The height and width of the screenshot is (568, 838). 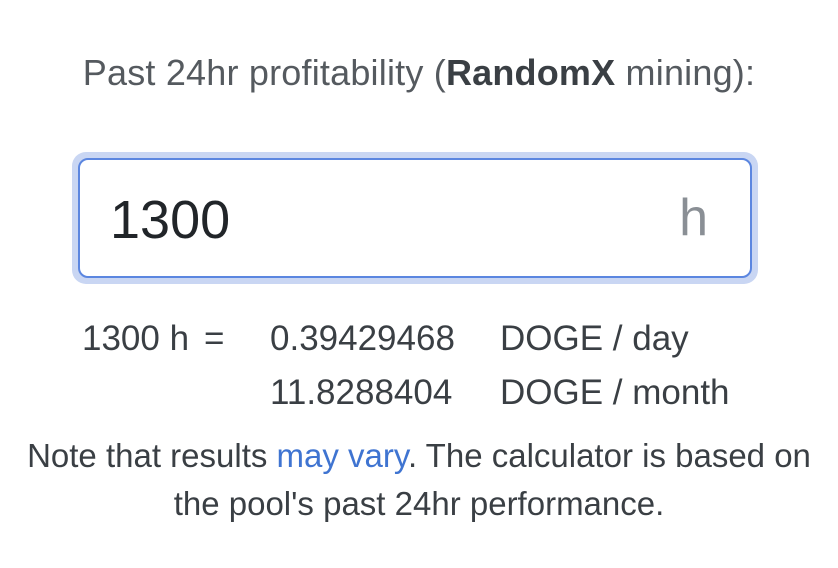 What do you see at coordinates (693, 218) in the screenshot?
I see `hashrate-unit-label: h` at bounding box center [693, 218].